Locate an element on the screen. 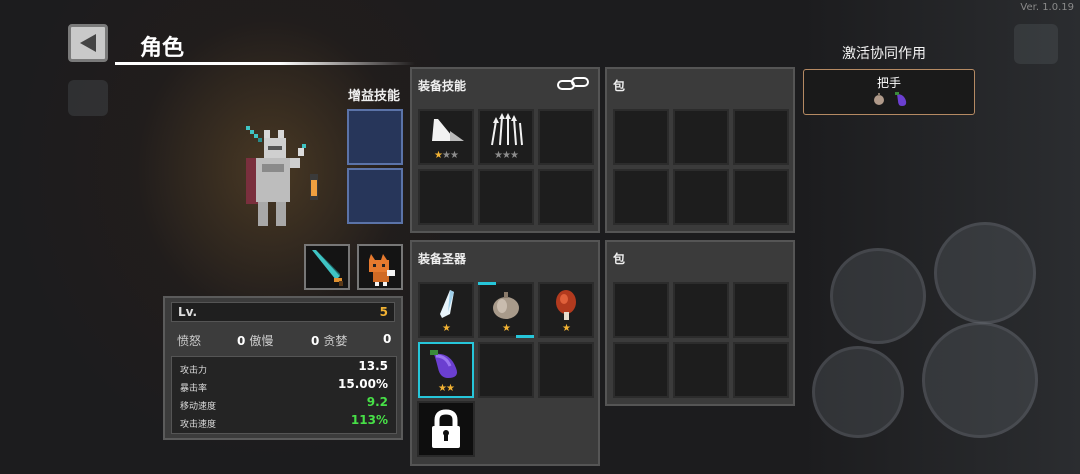 The image size is (1080, 474). attr-label: 暴击率 is located at coordinates (194, 389).